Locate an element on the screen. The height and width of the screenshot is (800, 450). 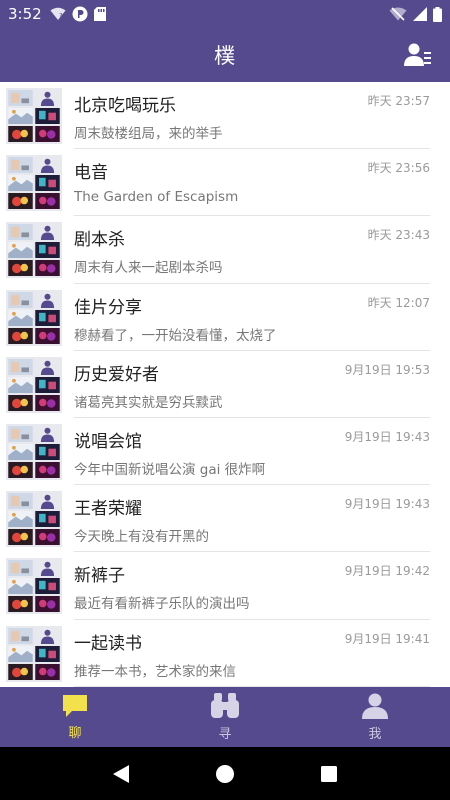
chat-list-item: 说唱会馆今年中国新说唱公演 gai 很炸啊 9月19日 19:43 is located at coordinates (225, 452).